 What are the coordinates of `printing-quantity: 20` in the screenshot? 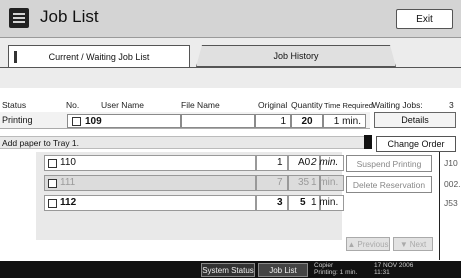 It's located at (307, 121).